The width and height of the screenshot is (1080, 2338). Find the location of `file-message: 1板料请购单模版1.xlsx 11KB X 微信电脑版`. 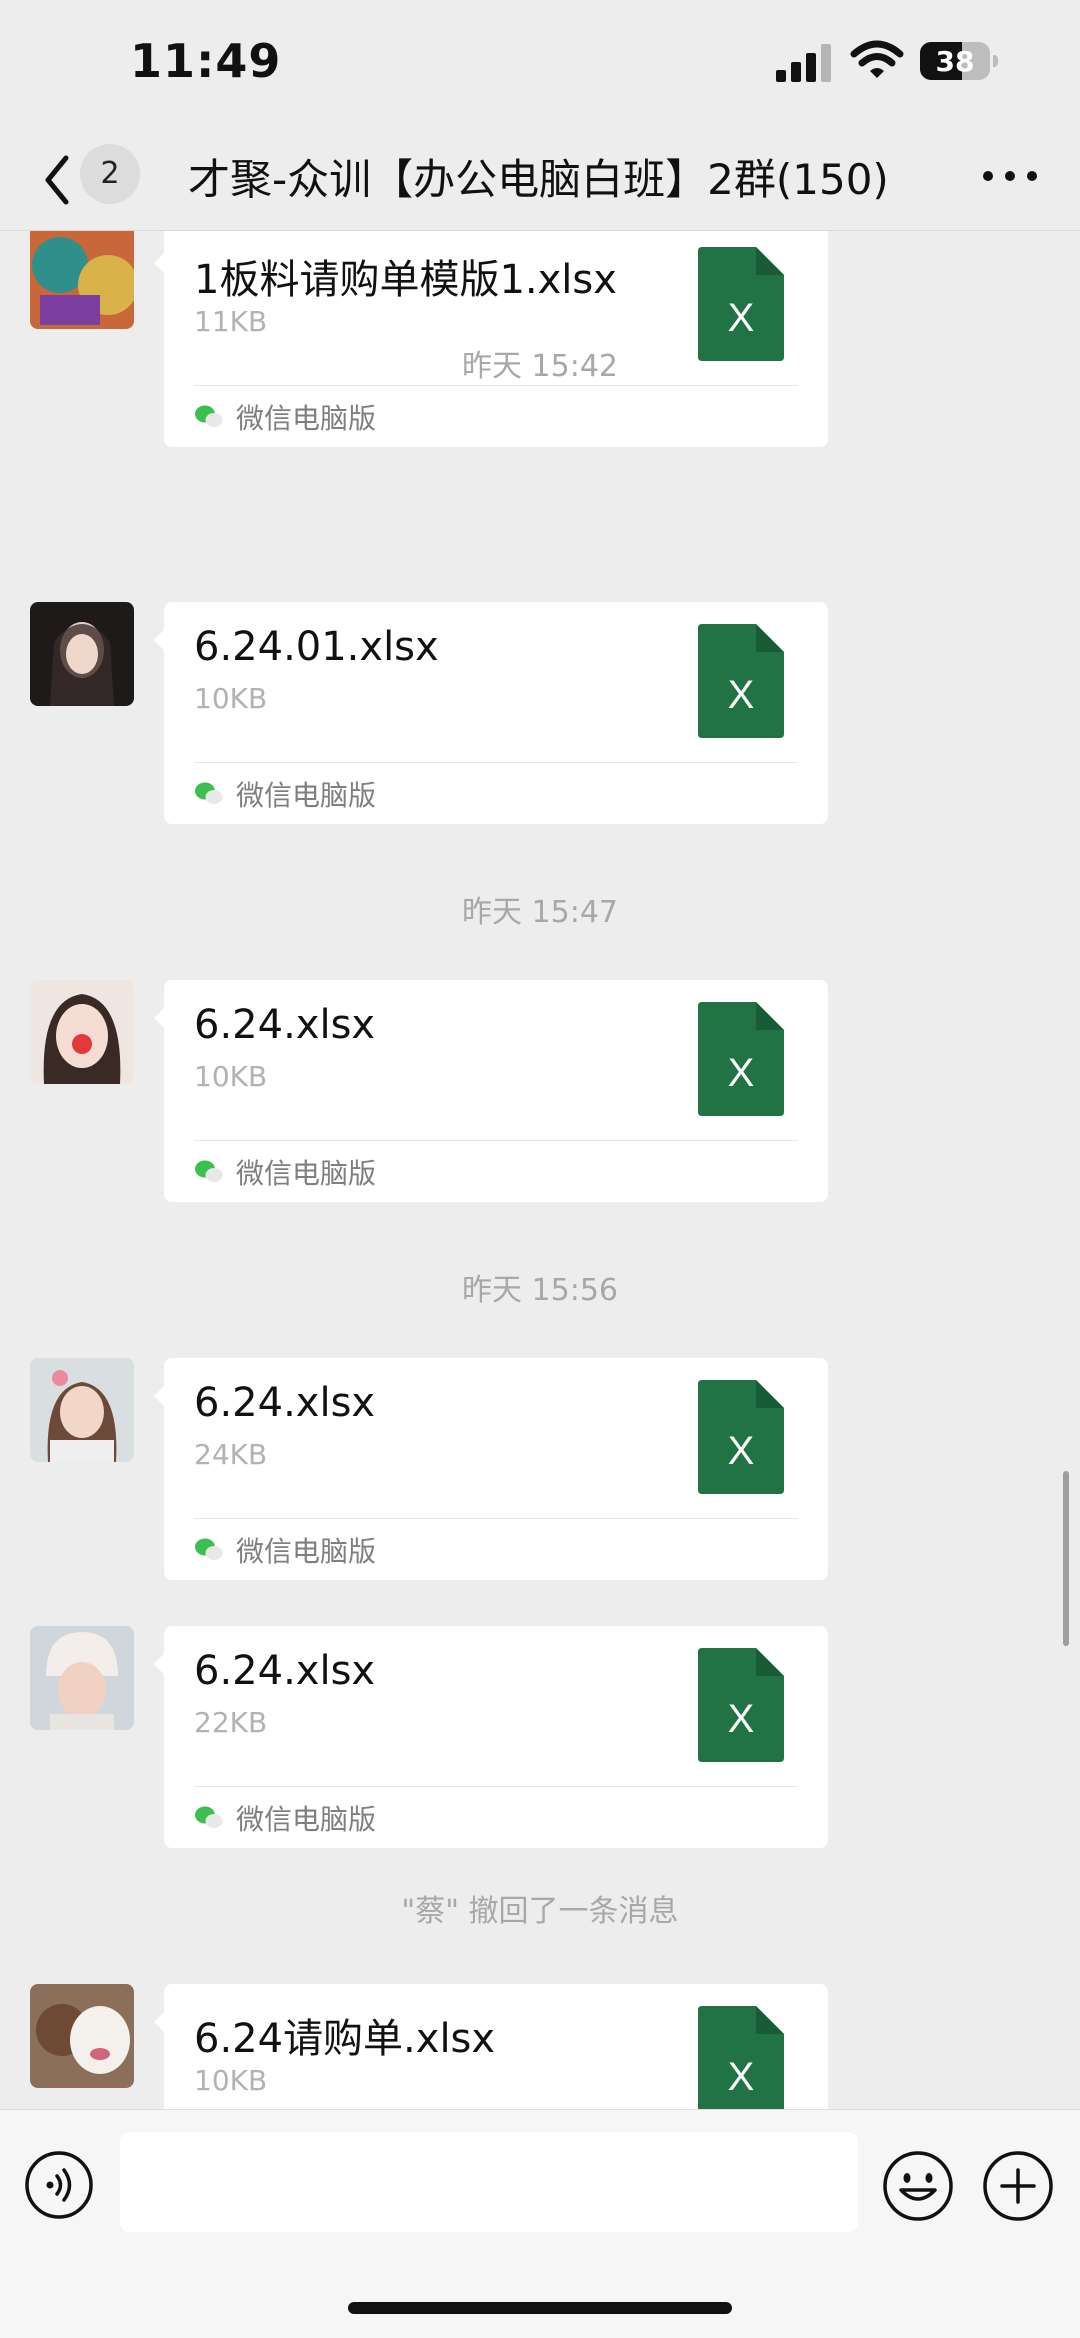

file-message: 1板料请购单模版1.xlsx 11KB X 微信电脑版 is located at coordinates (491, 339).